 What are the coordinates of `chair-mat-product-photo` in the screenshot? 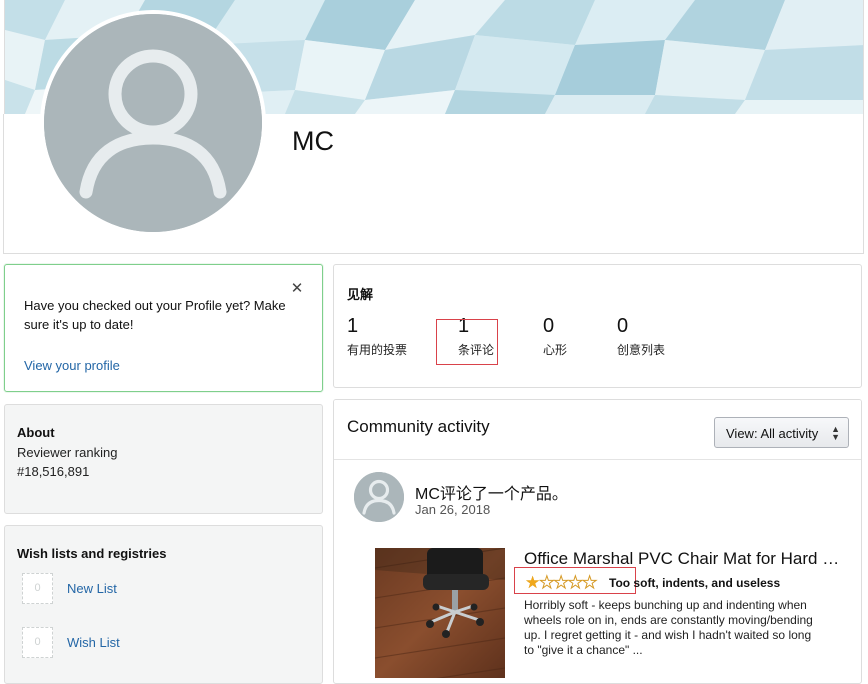 It's located at (440, 613).